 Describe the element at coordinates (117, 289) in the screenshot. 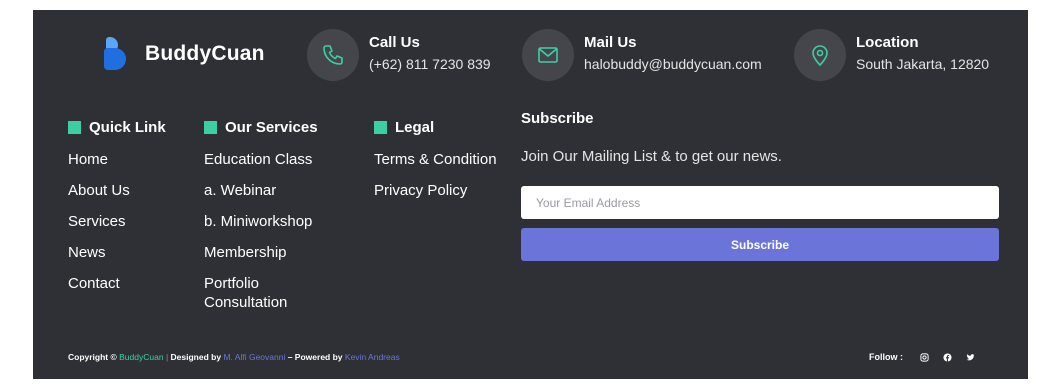

I see `quick-link-contact: Contact` at that location.